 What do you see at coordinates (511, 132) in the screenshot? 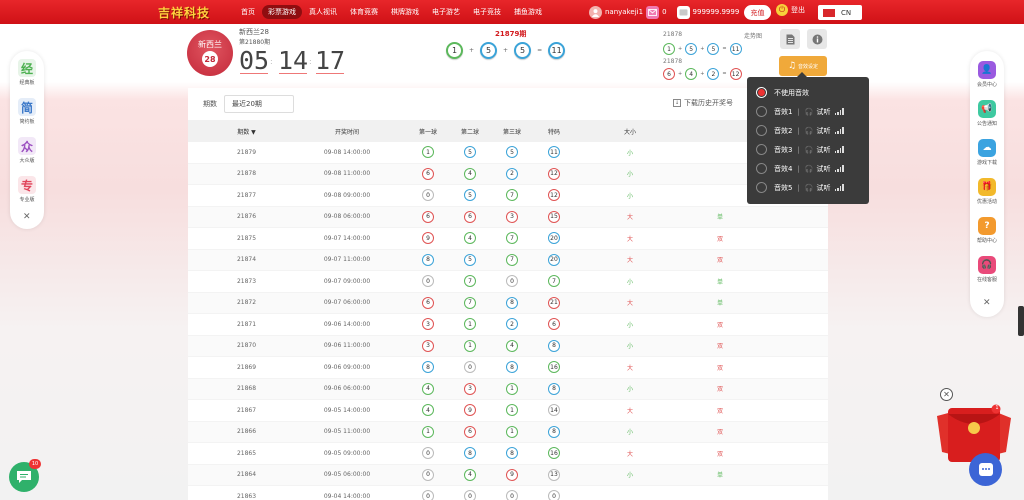
I see `col-ball-3: 第三球` at bounding box center [511, 132].